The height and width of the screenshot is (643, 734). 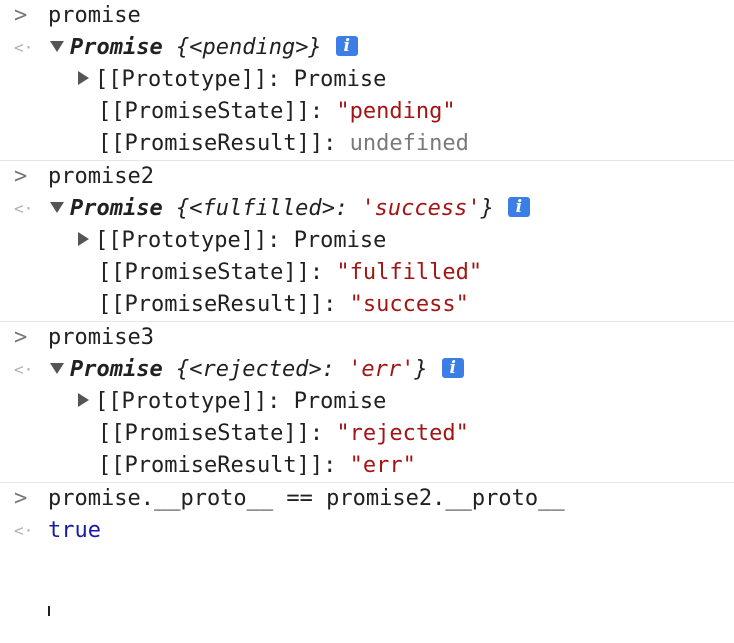 I want to click on property-row: [[PromiseResult]]: "err", so click(x=367, y=466).